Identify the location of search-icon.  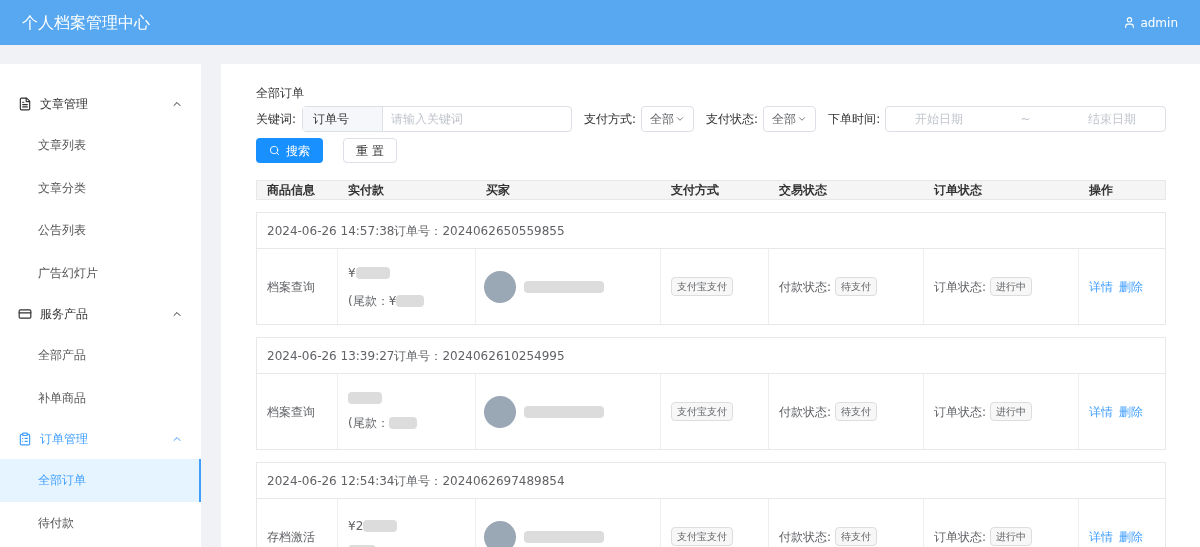
(274, 150).